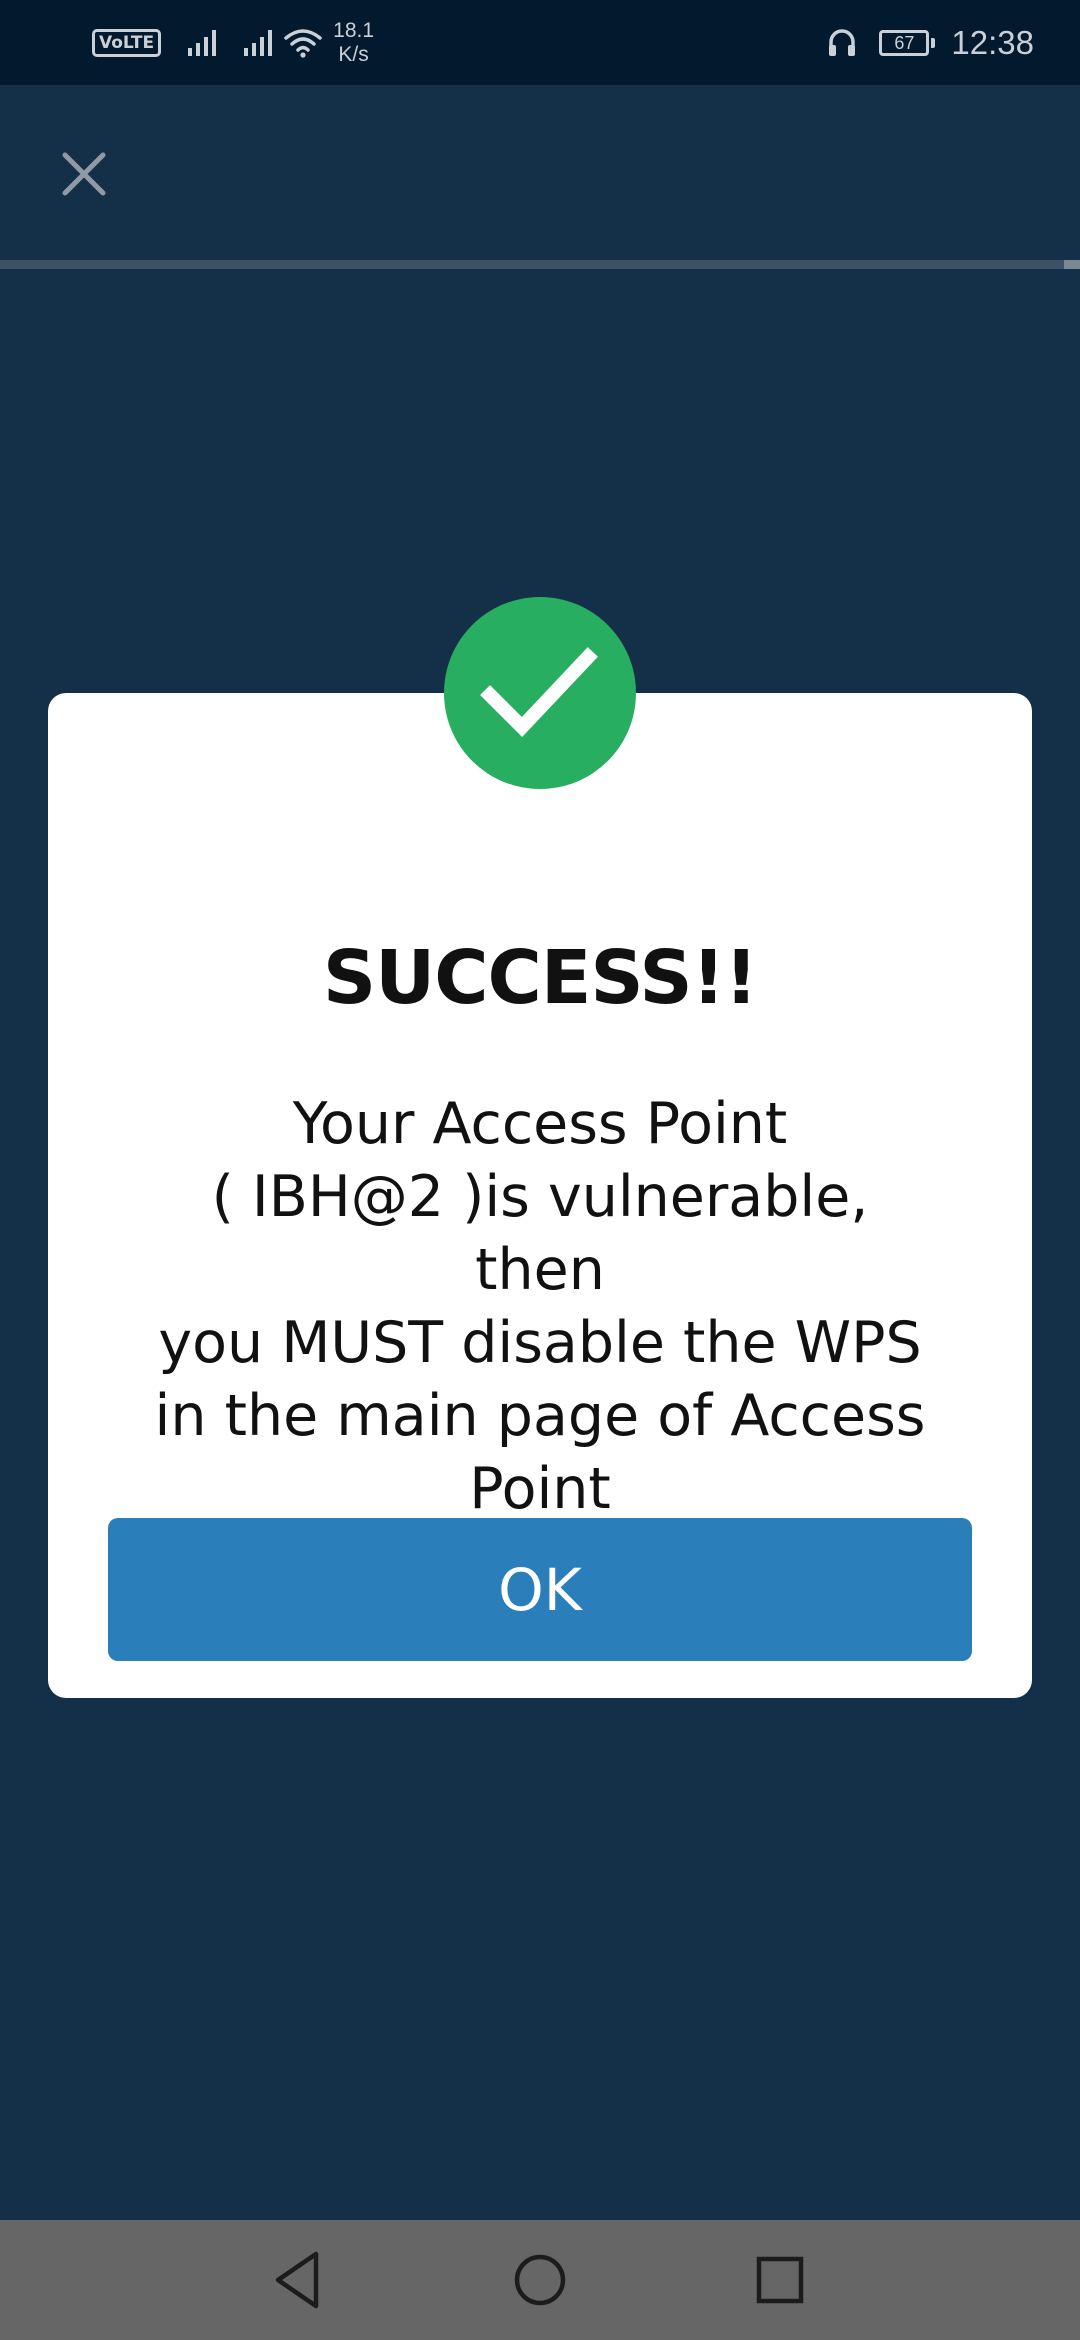 The image size is (1080, 2340). I want to click on network-speed: 18.1 K/s, so click(353, 43).